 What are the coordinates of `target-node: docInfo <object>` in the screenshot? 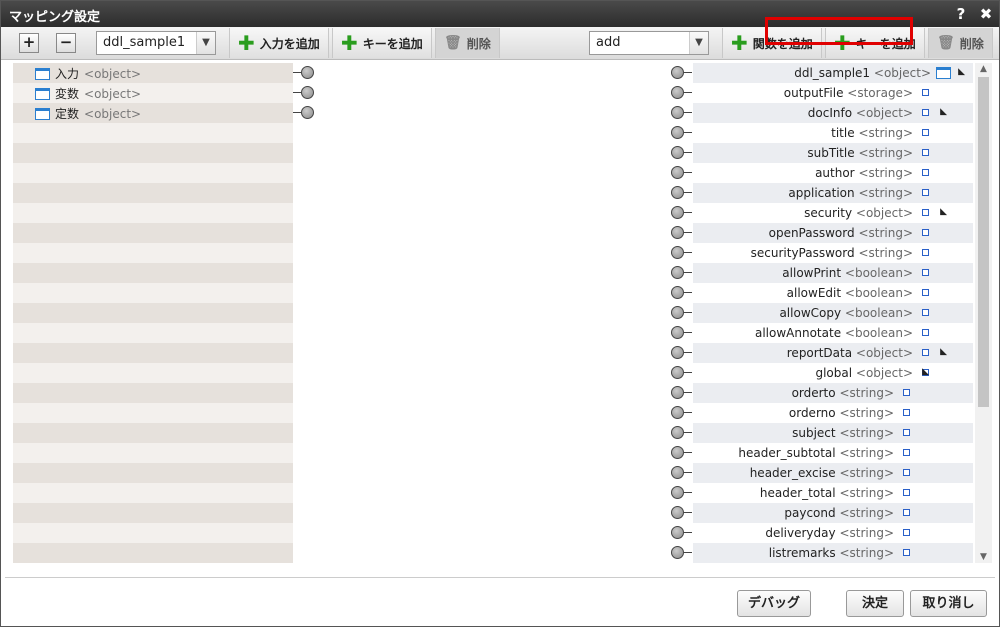 It's located at (860, 113).